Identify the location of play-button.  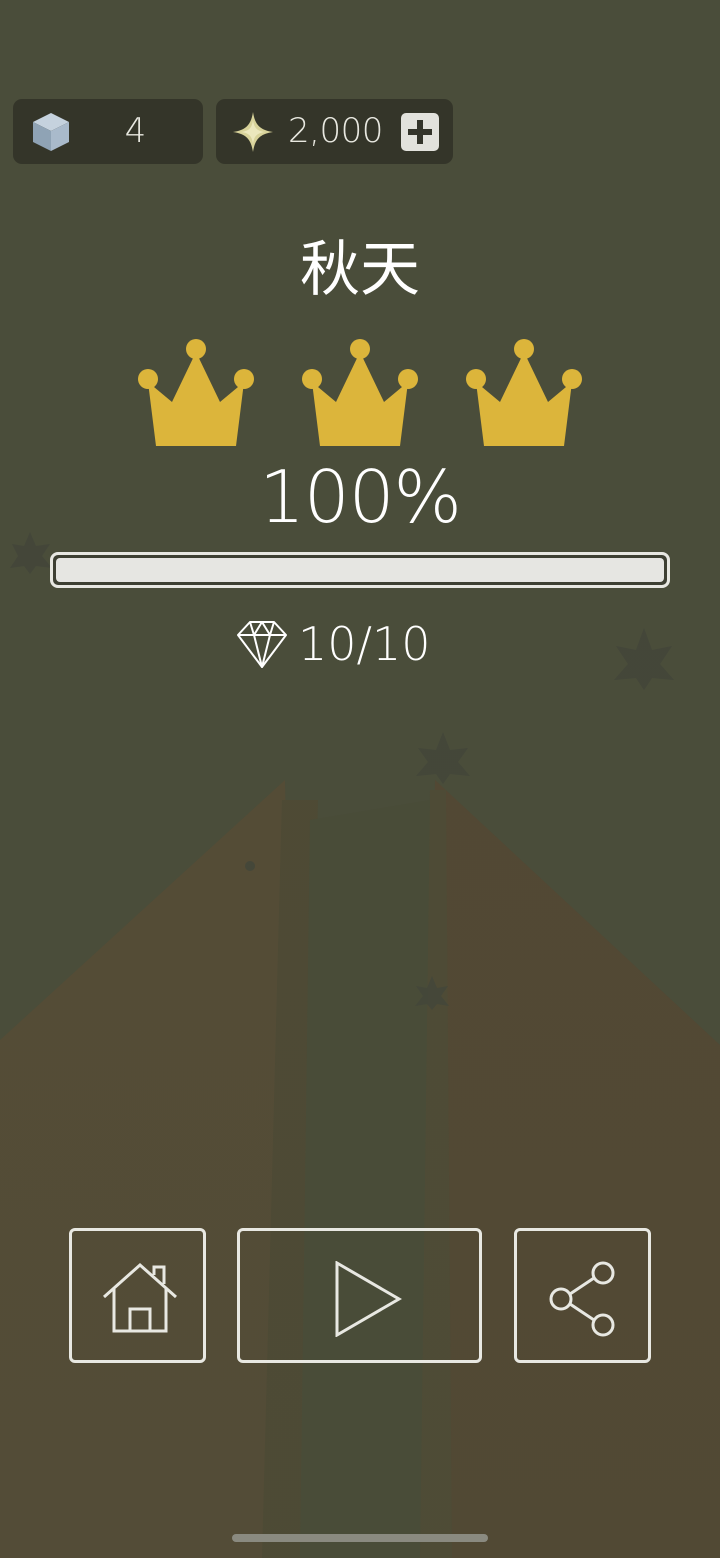
(359, 1295).